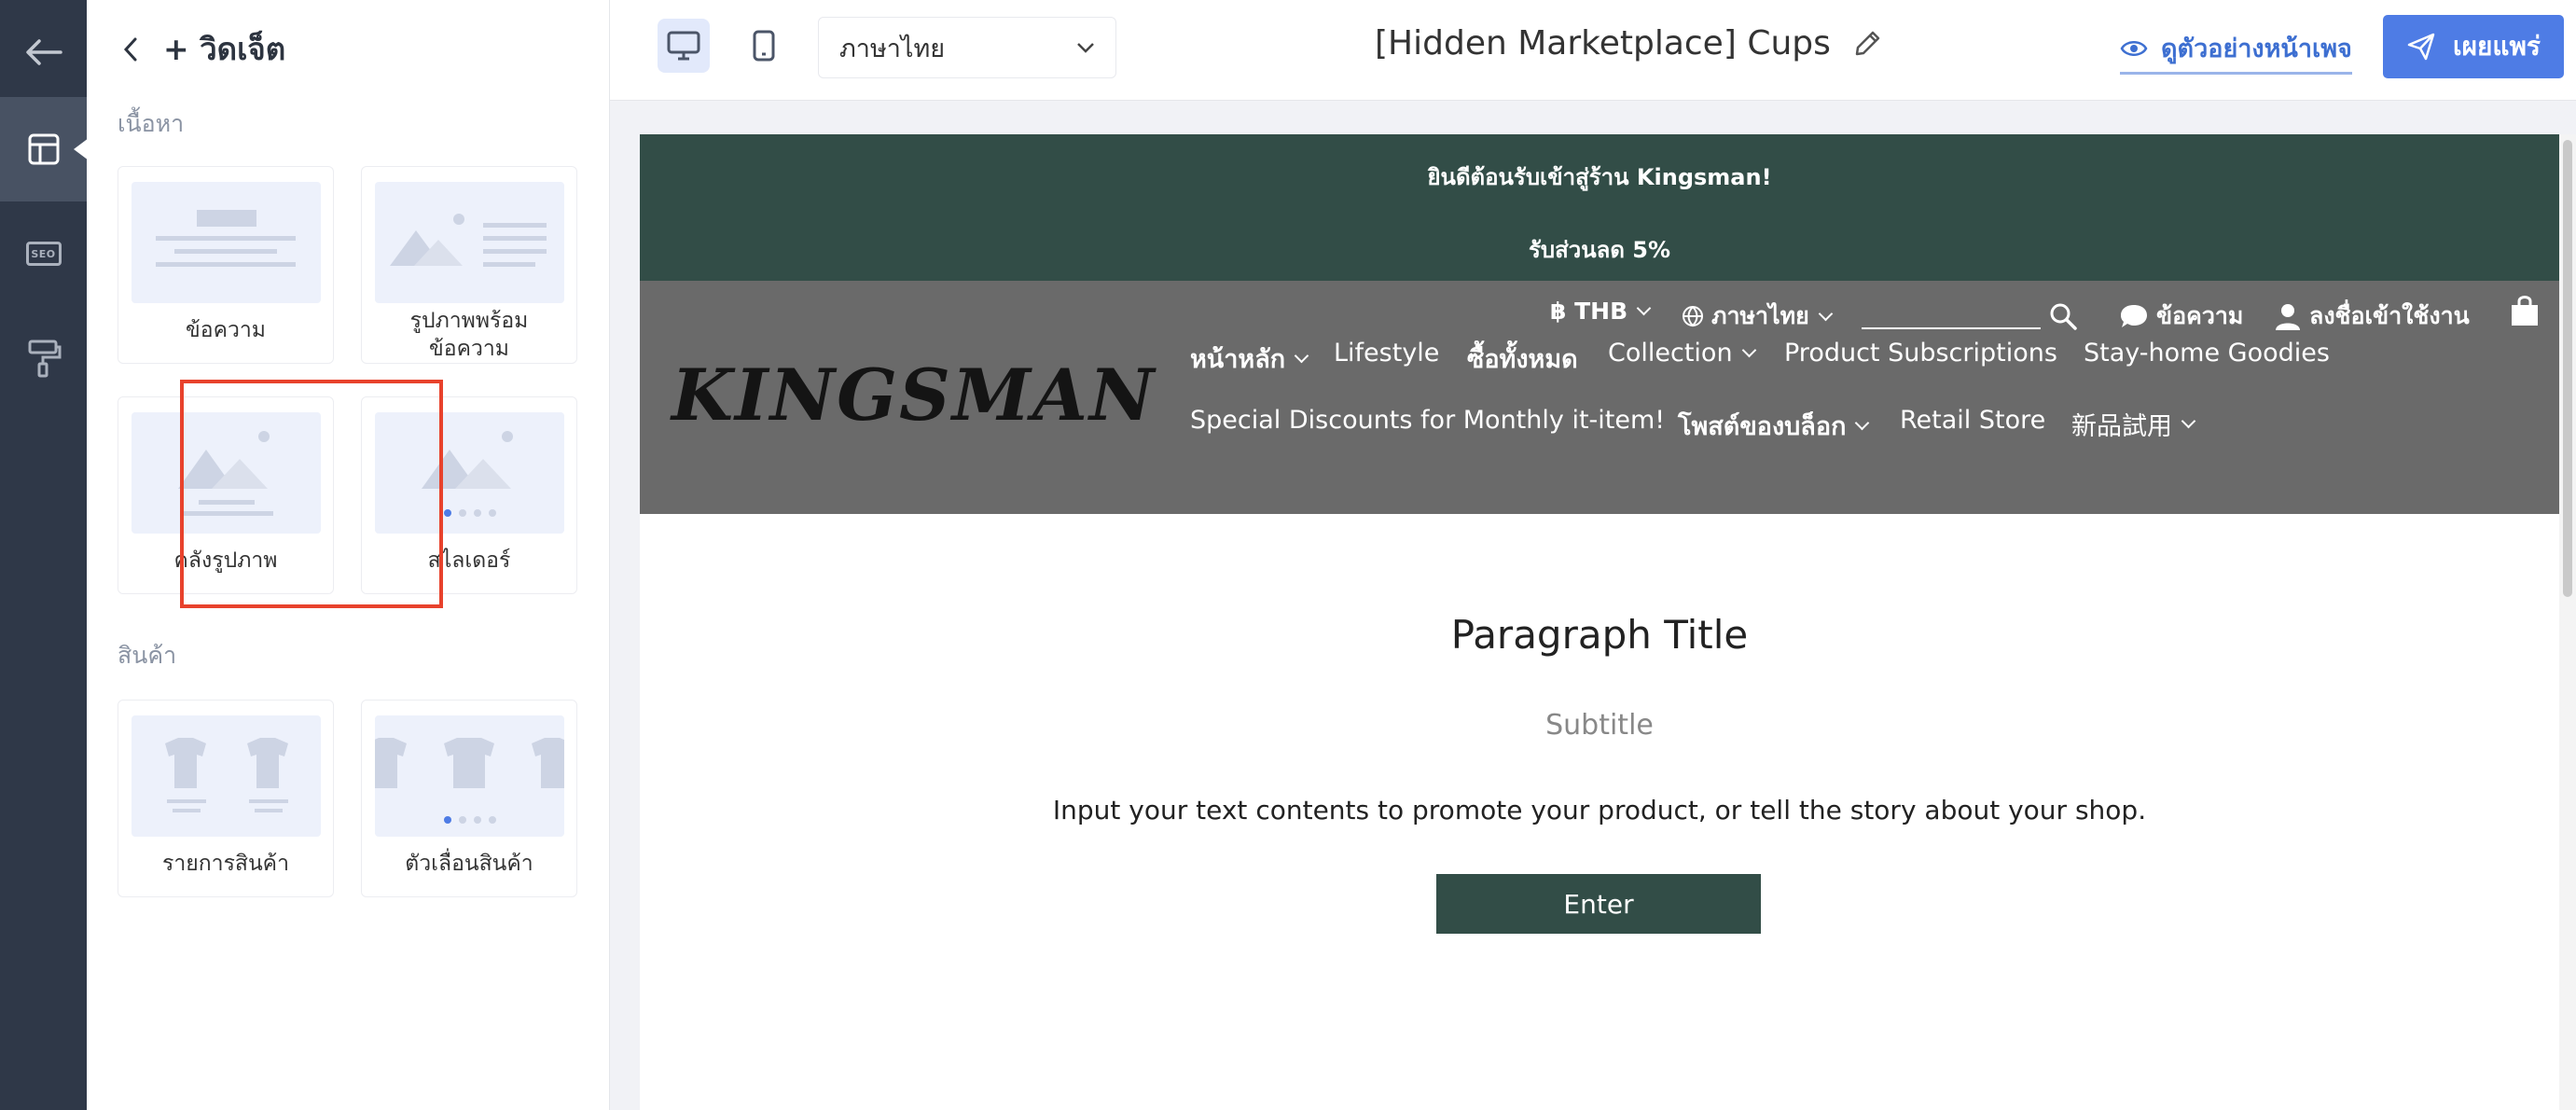 This screenshot has height=1110, width=2576. I want to click on eye-icon, so click(2134, 48).